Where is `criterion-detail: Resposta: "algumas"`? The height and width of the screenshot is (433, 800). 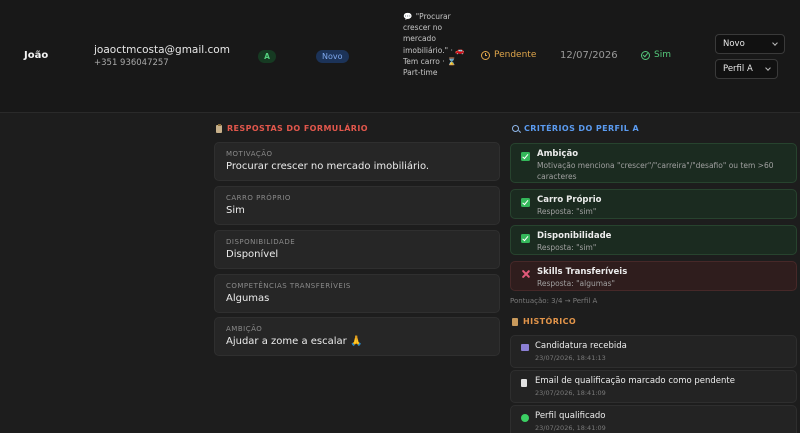
criterion-detail: Resposta: "algumas" is located at coordinates (576, 283).